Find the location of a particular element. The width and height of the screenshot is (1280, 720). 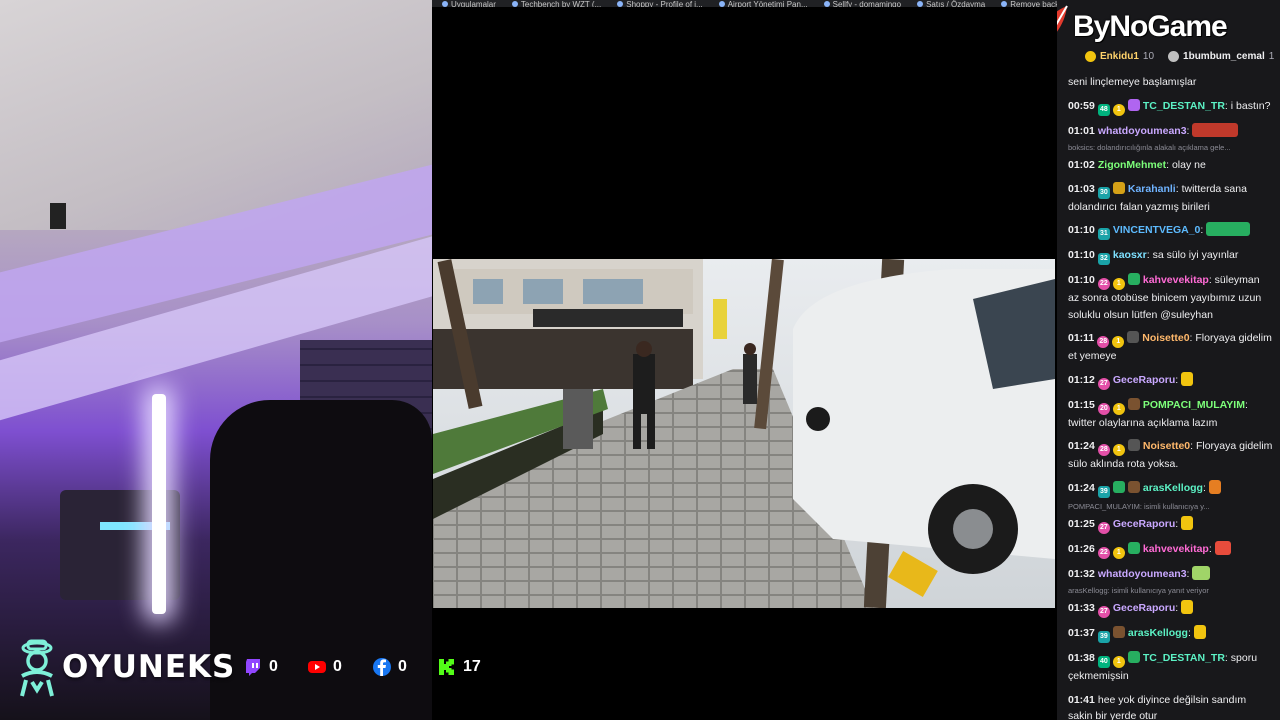

bookmark-label: Uygulamalar is located at coordinates (473, 4).